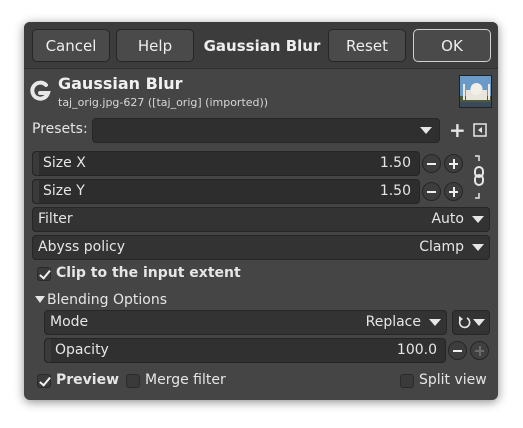  Describe the element at coordinates (44, 274) in the screenshot. I see `clip-extent-checkbox` at that location.